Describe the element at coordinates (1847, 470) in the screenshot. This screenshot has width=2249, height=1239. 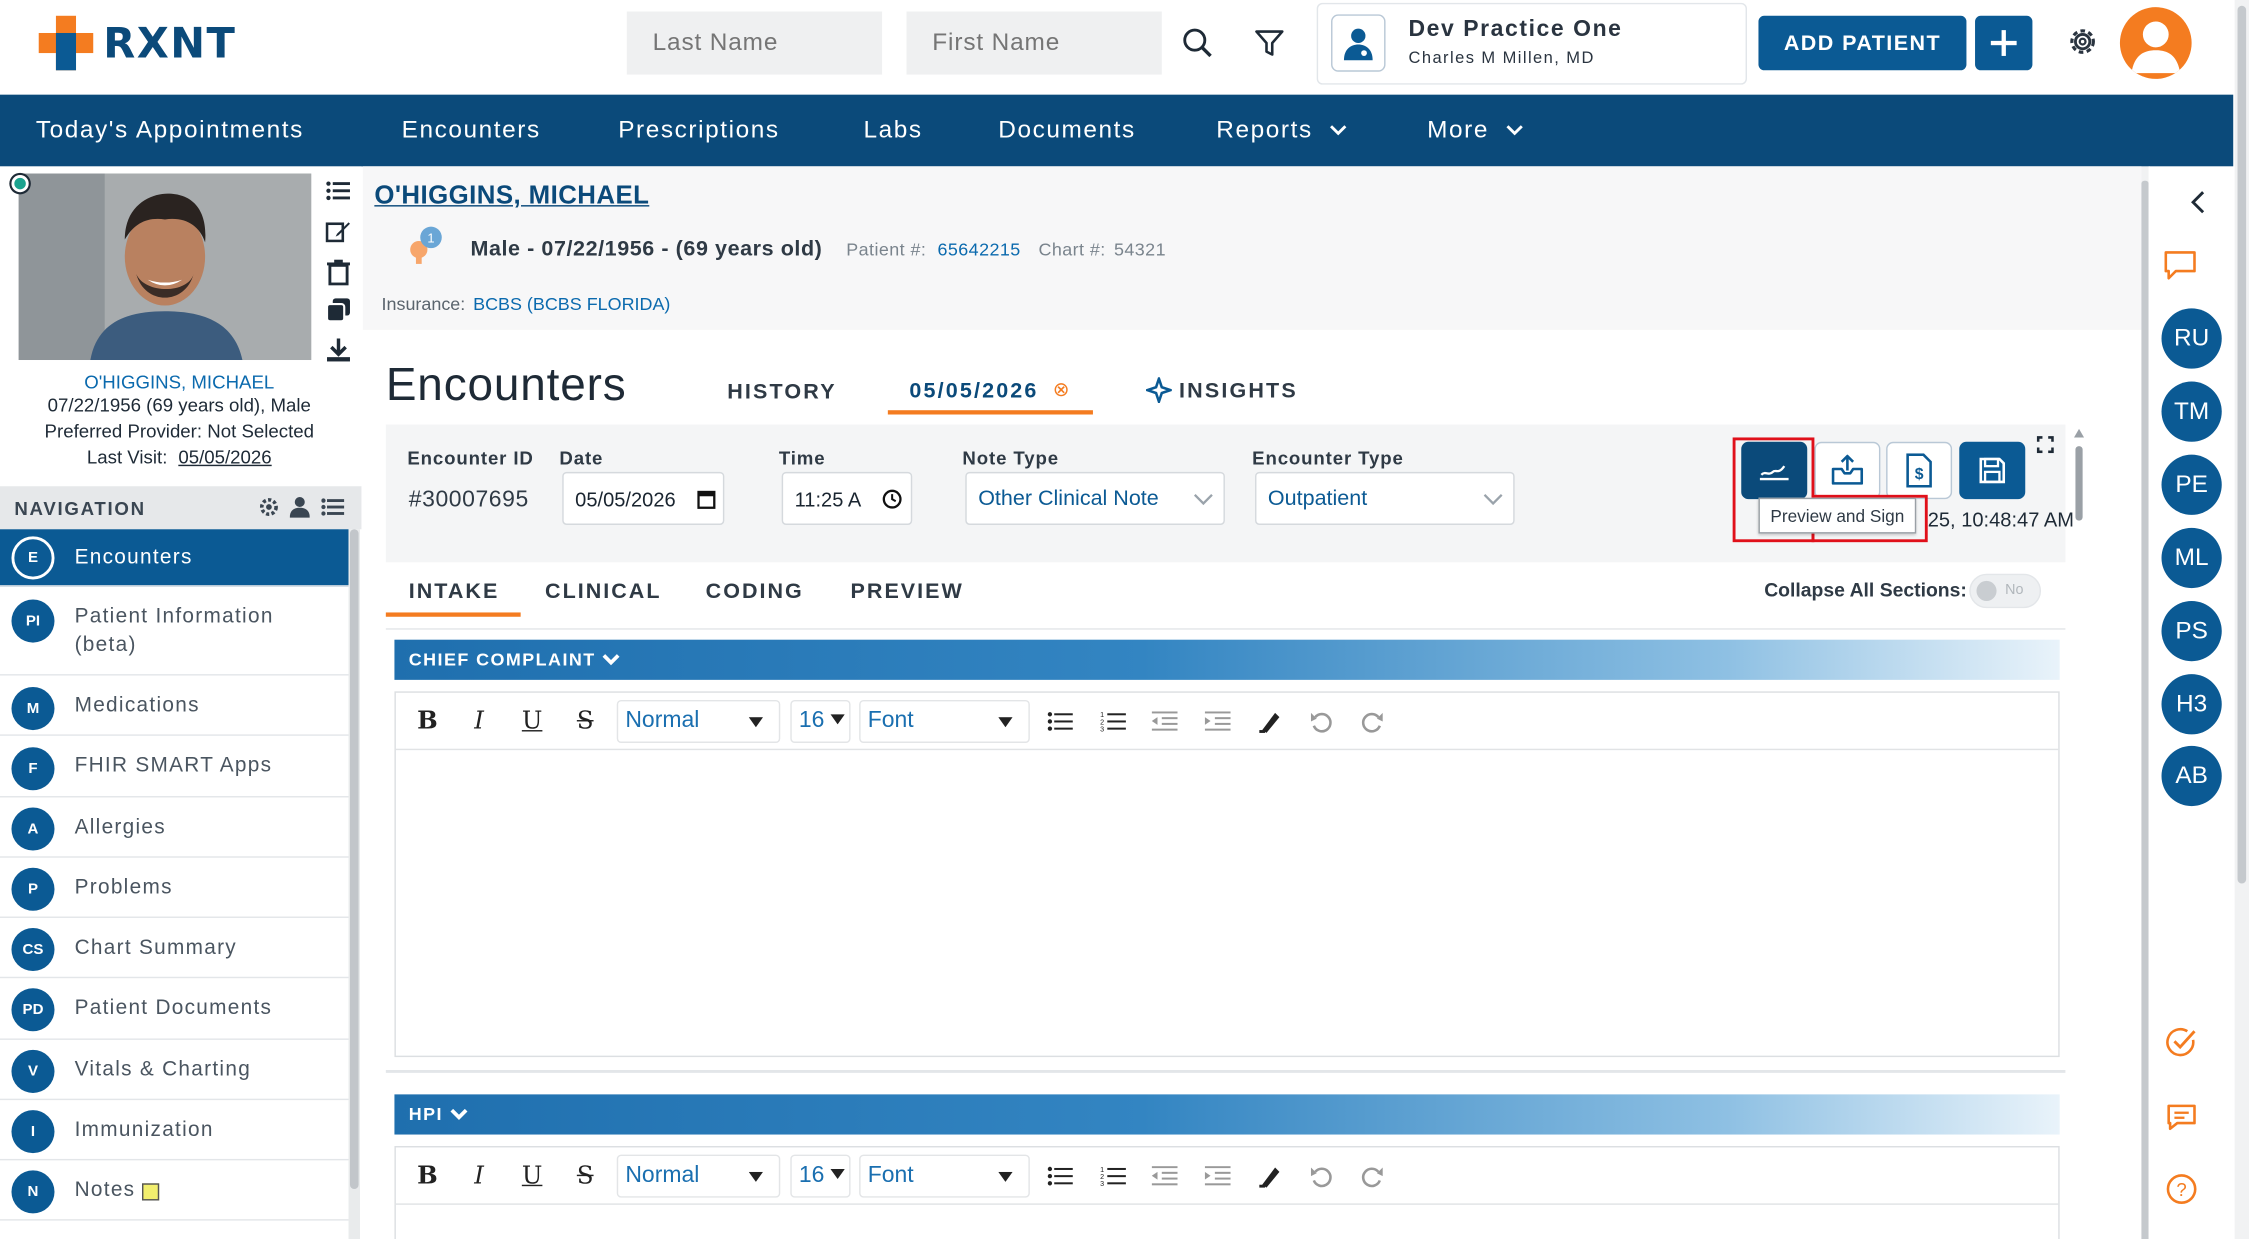
I see `send-button` at that location.